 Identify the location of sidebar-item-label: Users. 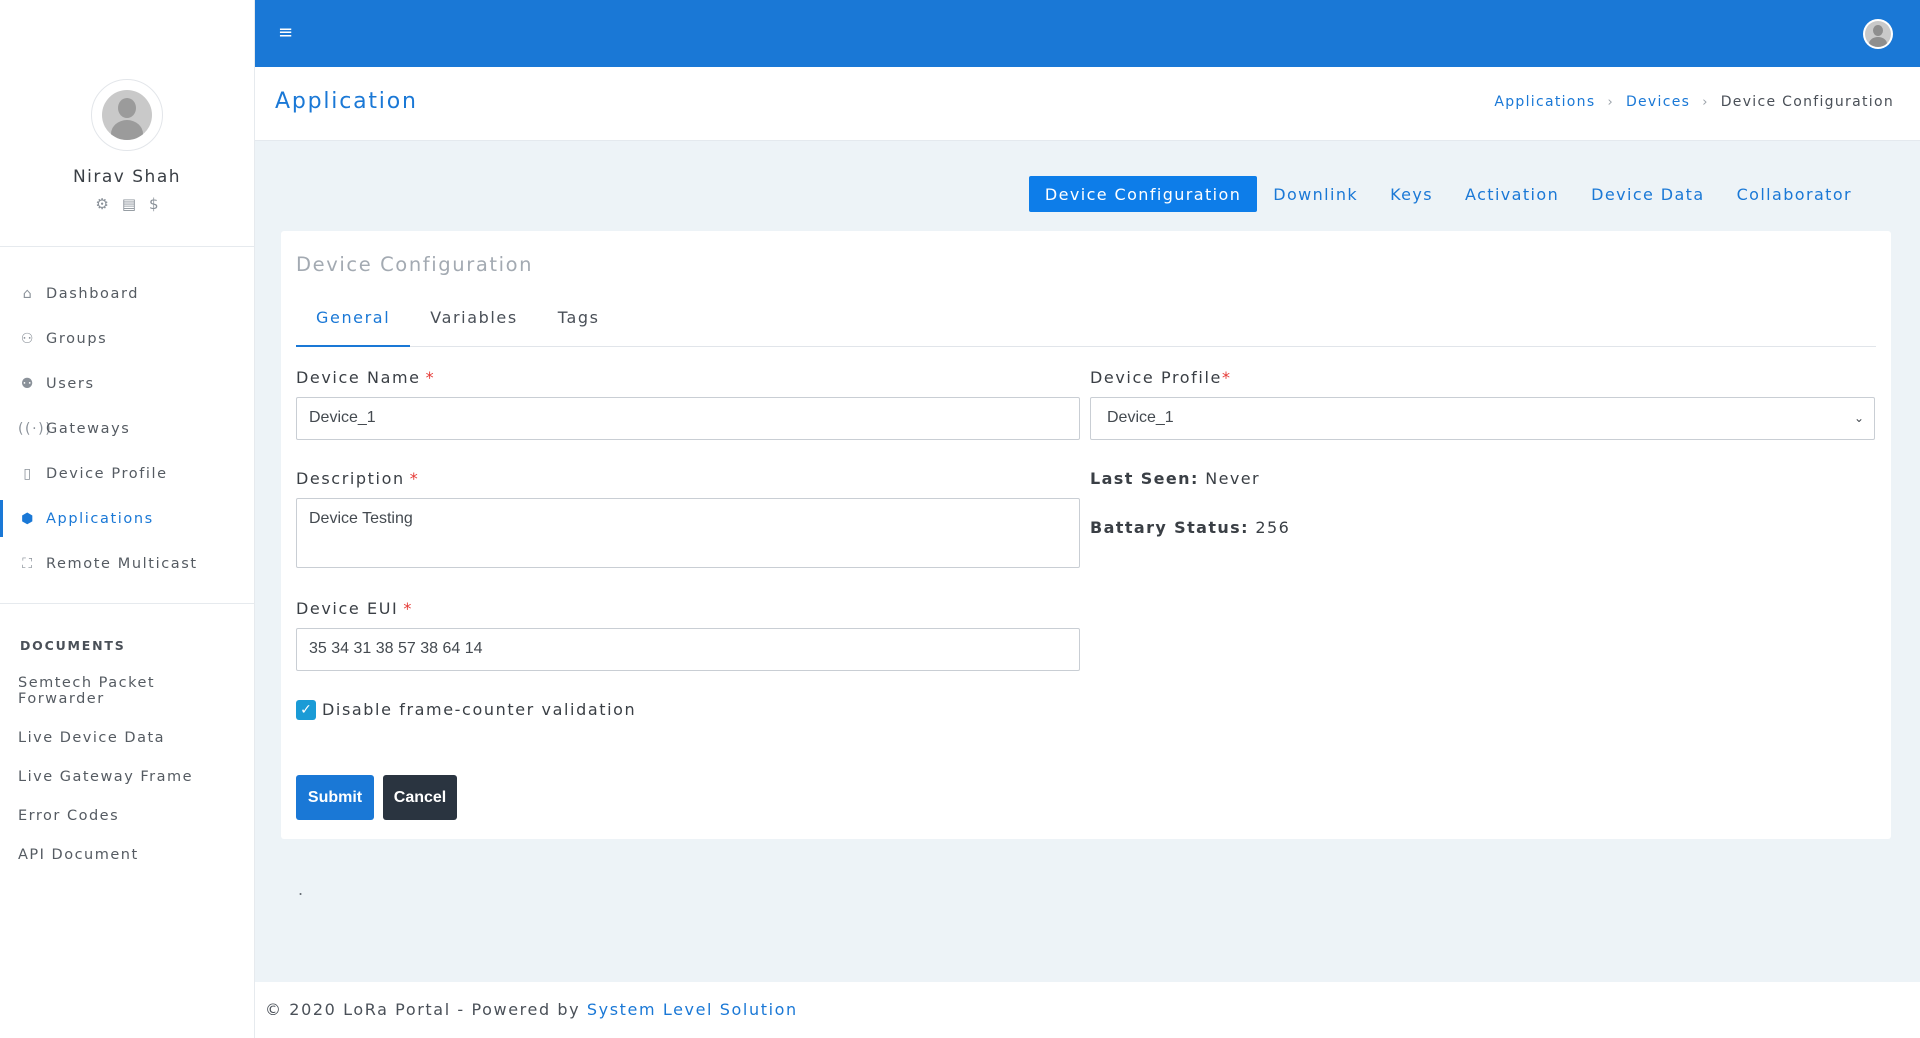
(70, 383).